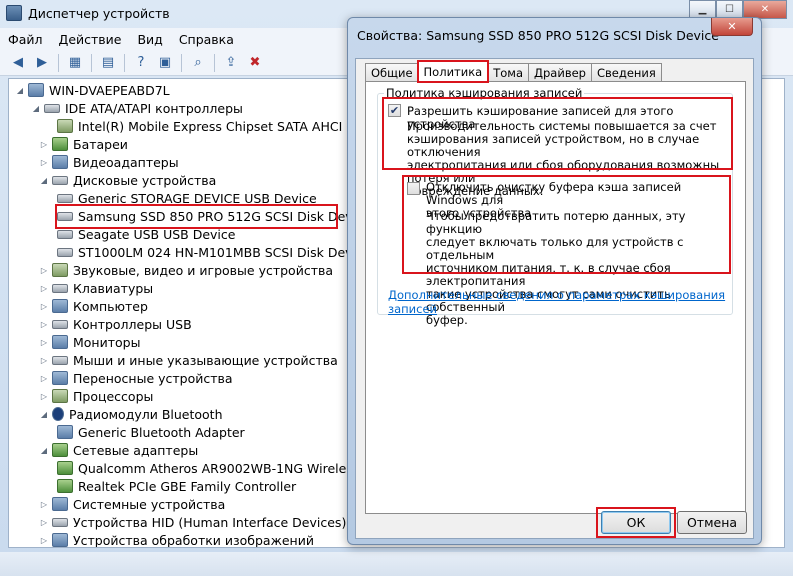 Image resolution: width=793 pixels, height=576 pixels. What do you see at coordinates (396, 564) in the screenshot?
I see `status-bar` at bounding box center [396, 564].